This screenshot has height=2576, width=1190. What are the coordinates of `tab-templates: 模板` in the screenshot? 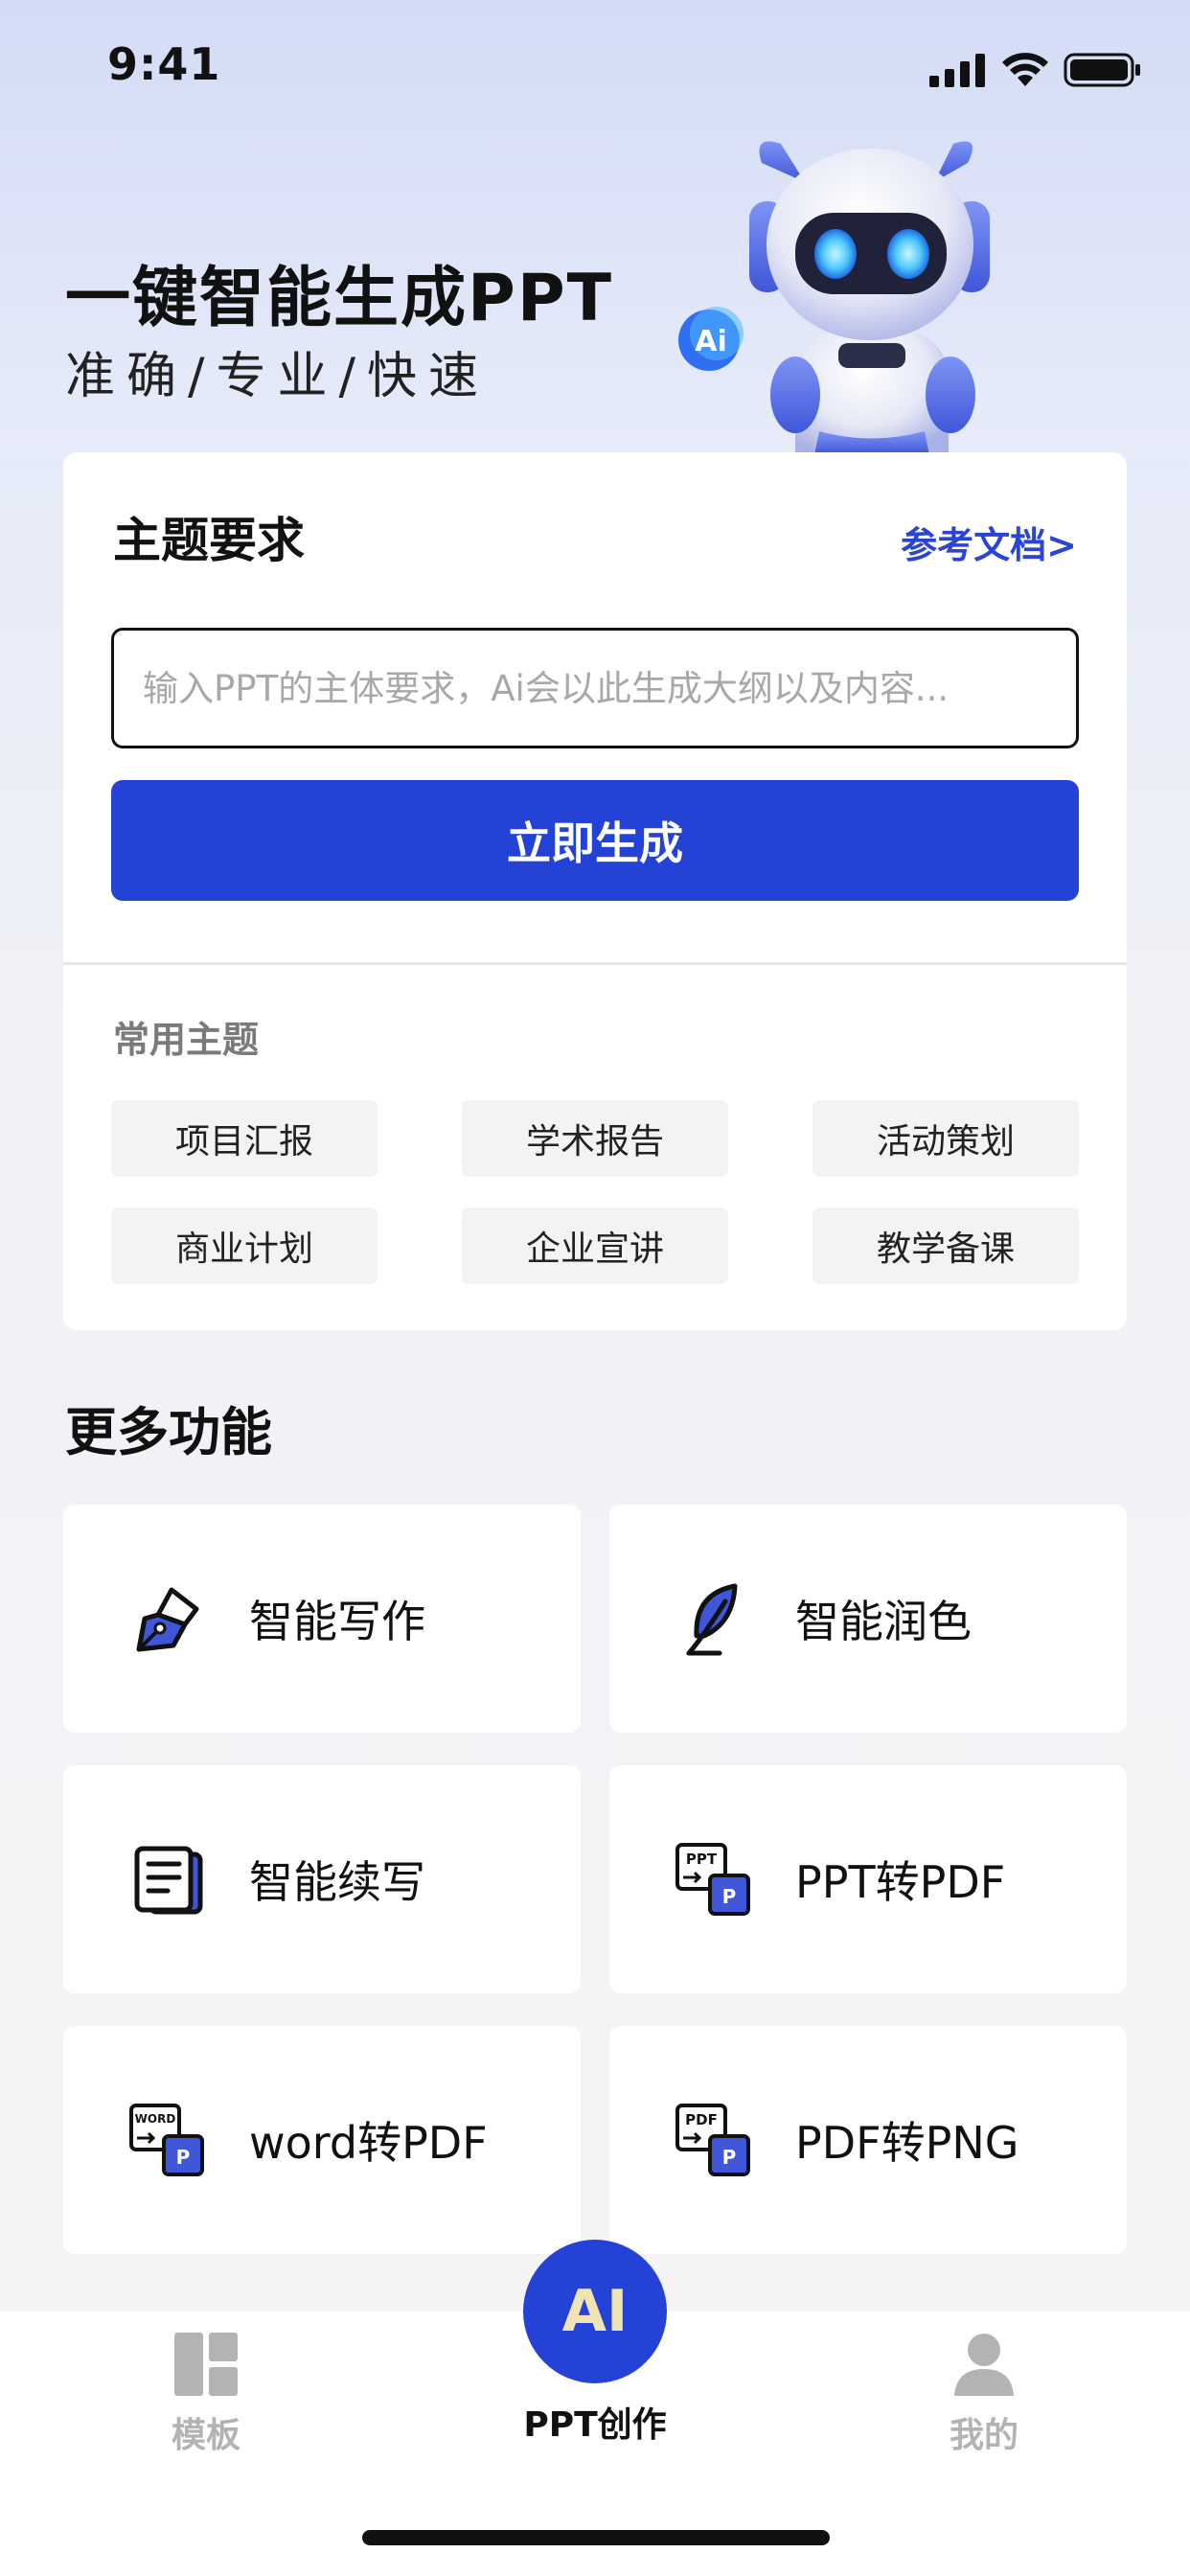 It's located at (206, 2394).